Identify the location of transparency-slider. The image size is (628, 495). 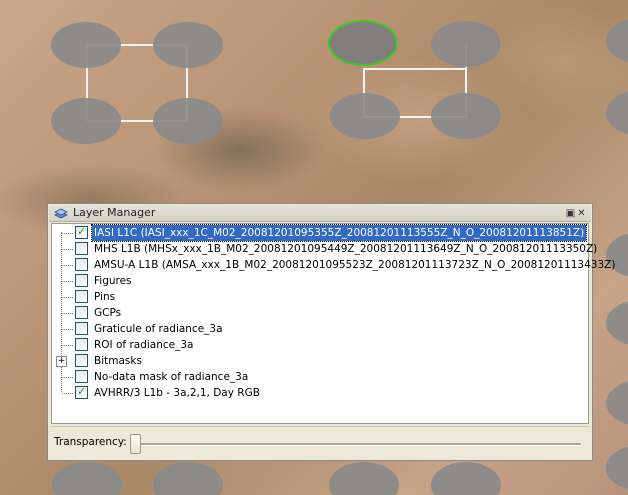
(135, 444).